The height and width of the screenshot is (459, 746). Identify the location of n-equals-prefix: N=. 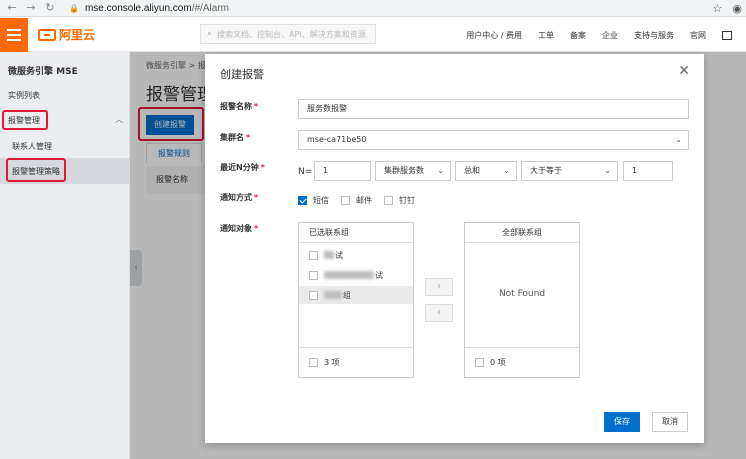
(305, 172).